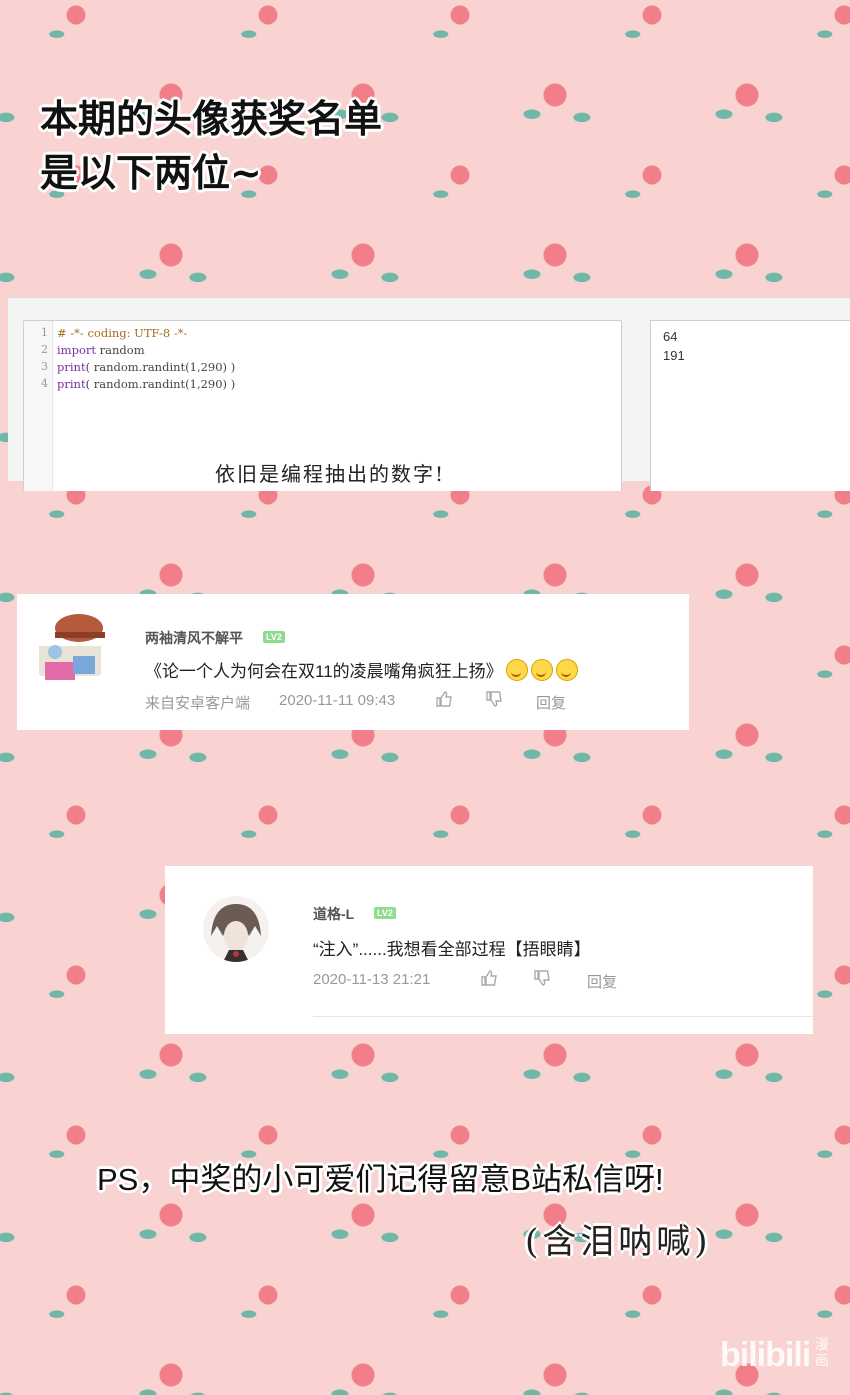 The width and height of the screenshot is (850, 1395). I want to click on line-number: 3, so click(44, 366).